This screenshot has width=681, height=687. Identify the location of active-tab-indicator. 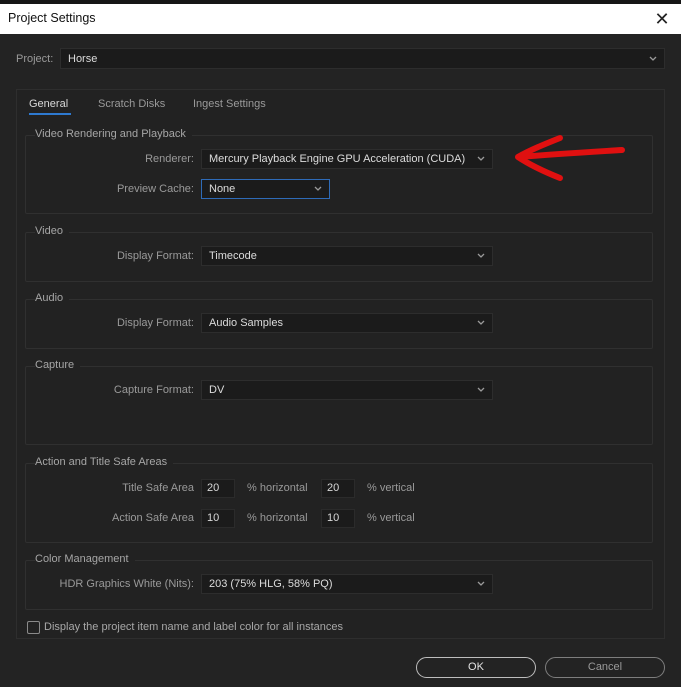
(50, 114).